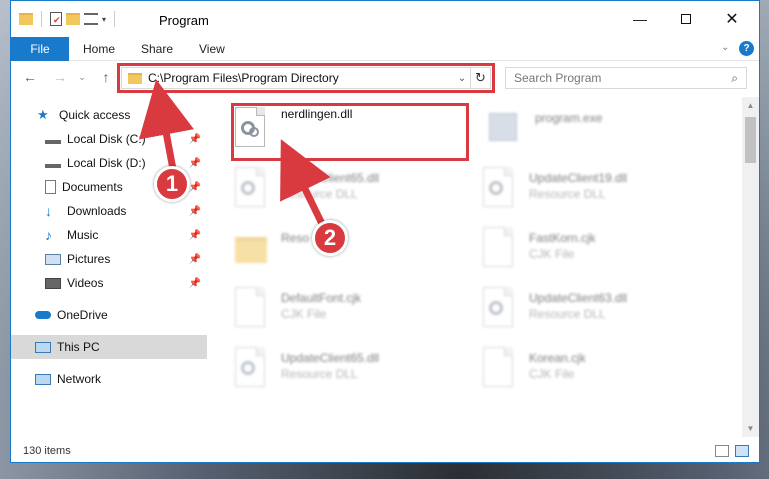 Image resolution: width=769 pixels, height=479 pixels. Describe the element at coordinates (109, 347) in the screenshot. I see `sidebar-item-this-pc: This PC` at that location.